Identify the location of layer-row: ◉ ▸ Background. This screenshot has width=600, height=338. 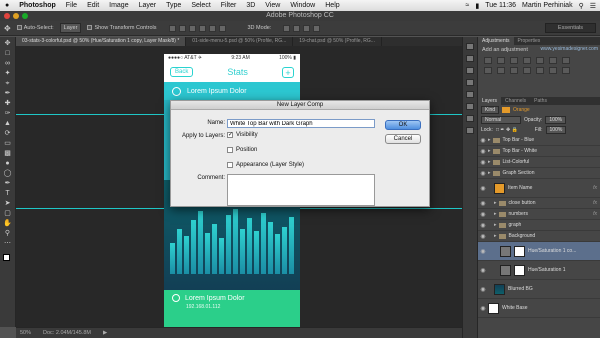
(539, 236).